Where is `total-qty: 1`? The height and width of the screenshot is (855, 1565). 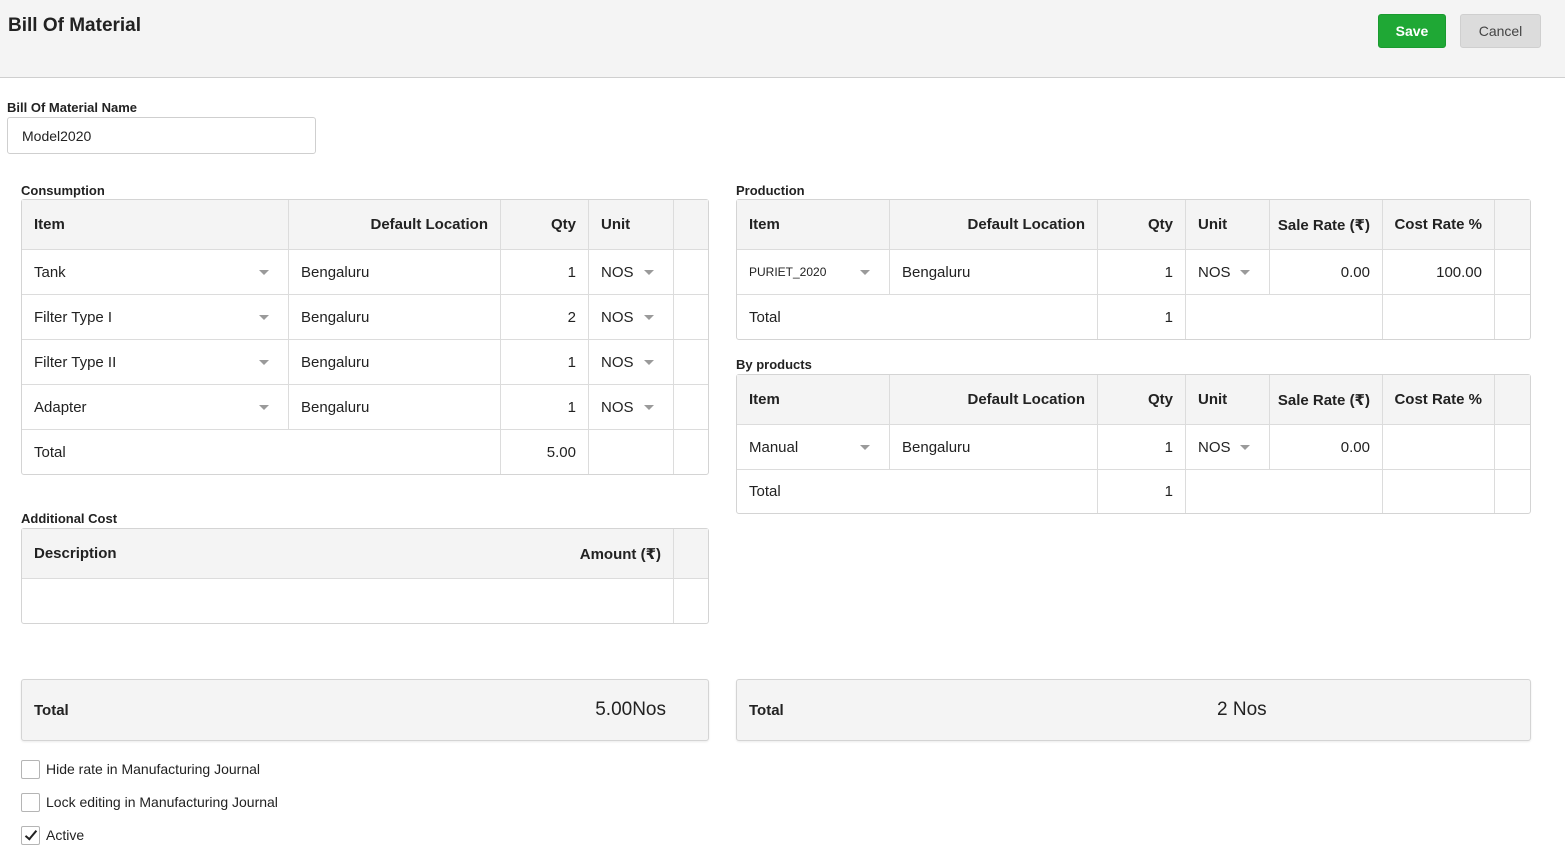
total-qty: 1 is located at coordinates (1142, 491).